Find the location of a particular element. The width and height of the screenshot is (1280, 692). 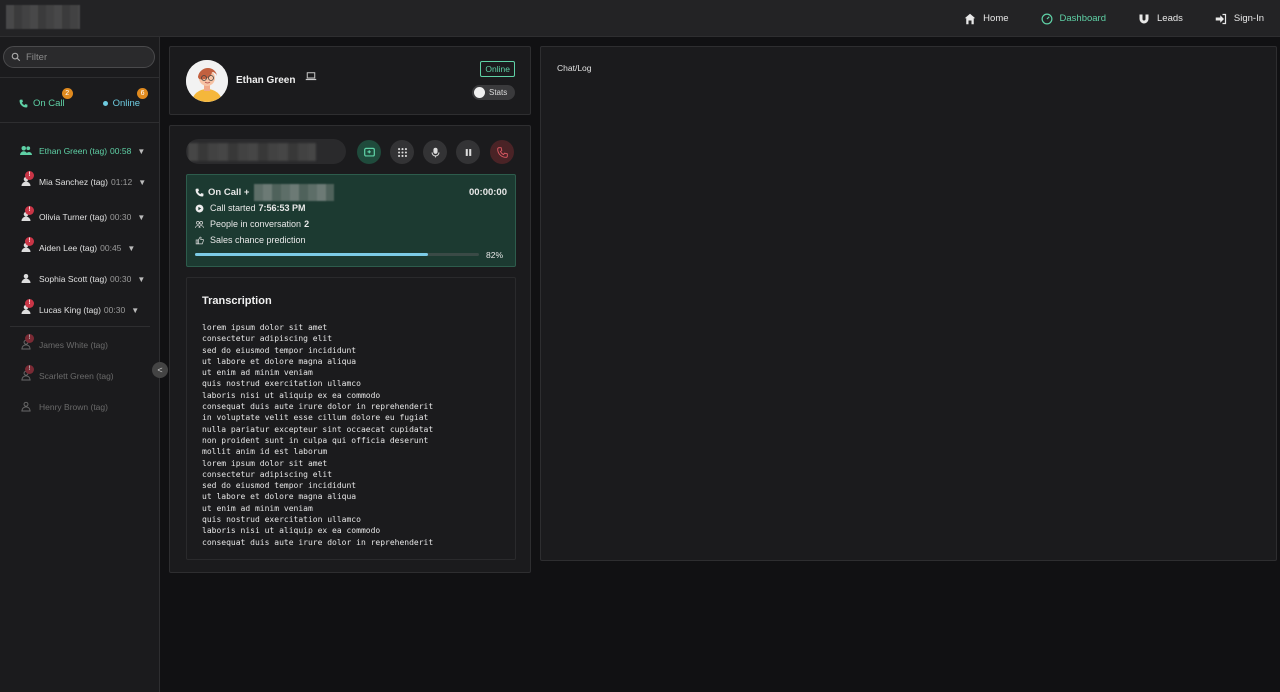

hang-up-button is located at coordinates (502, 152).